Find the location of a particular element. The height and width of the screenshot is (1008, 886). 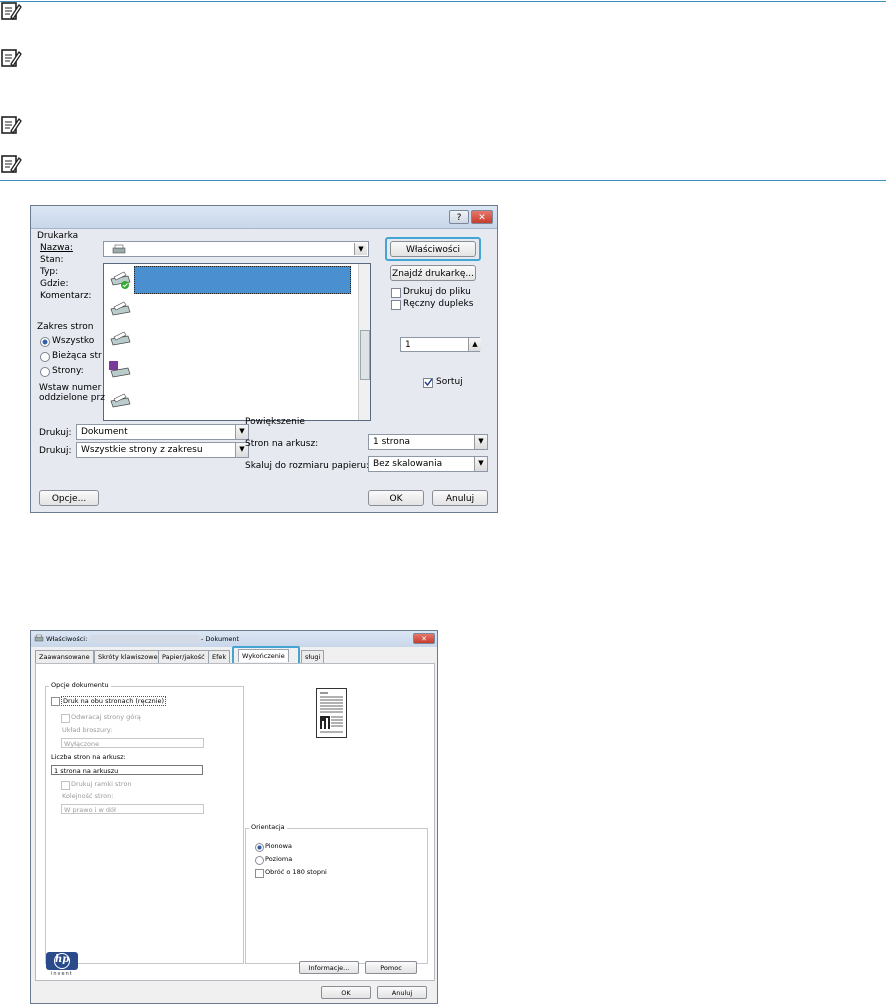

collate-label: Sortuj is located at coordinates (449, 382).